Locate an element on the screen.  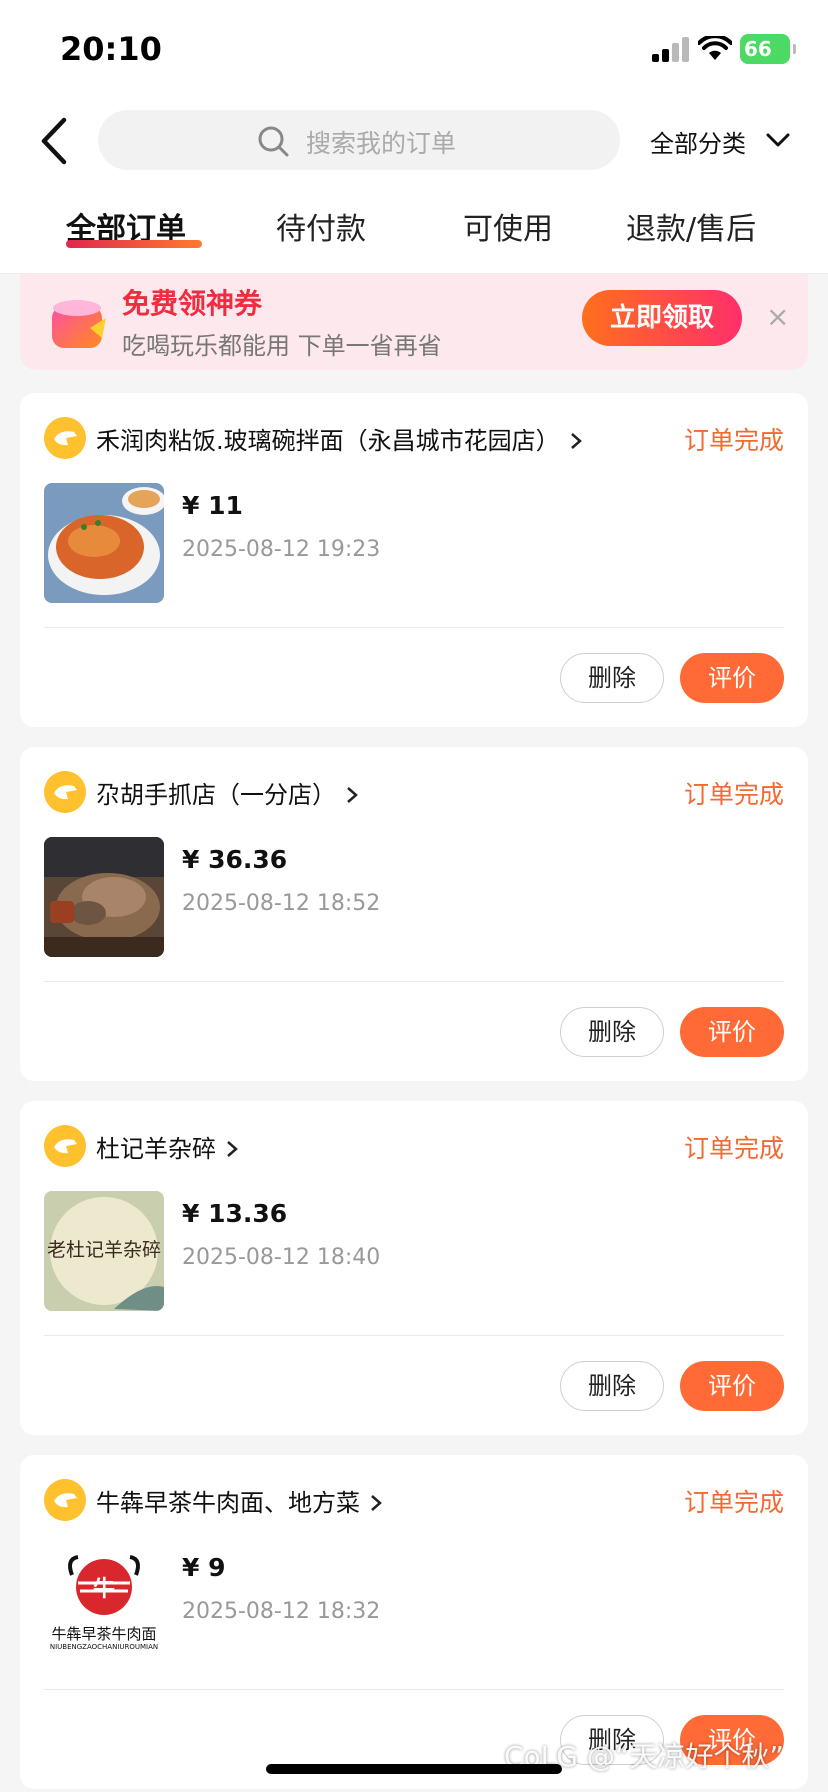
cellular-signal-icon is located at coordinates (672, 49).